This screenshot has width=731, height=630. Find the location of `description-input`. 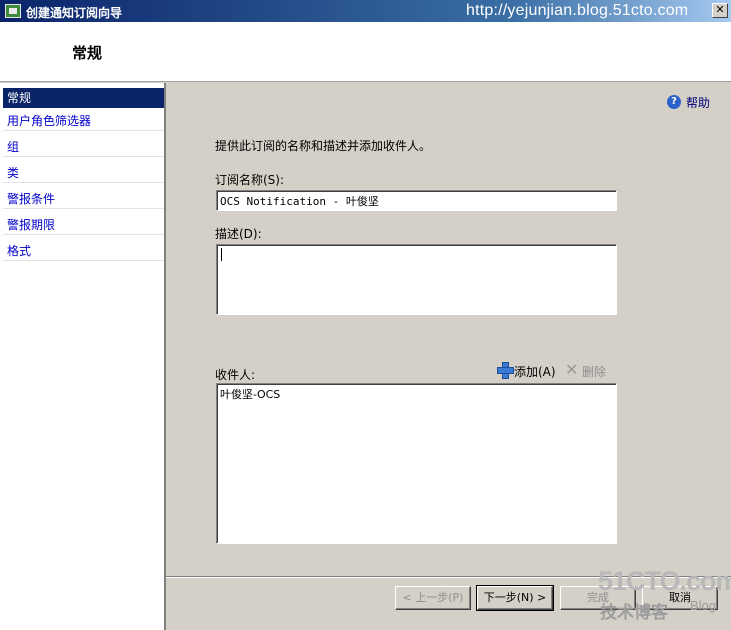

description-input is located at coordinates (416, 279).